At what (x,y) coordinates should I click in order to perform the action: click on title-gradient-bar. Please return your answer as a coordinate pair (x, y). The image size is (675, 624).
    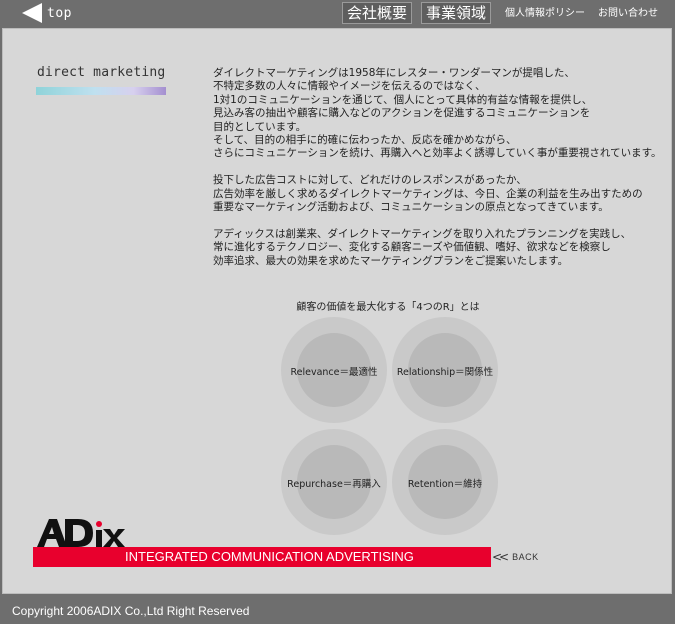
    Looking at the image, I should click on (101, 91).